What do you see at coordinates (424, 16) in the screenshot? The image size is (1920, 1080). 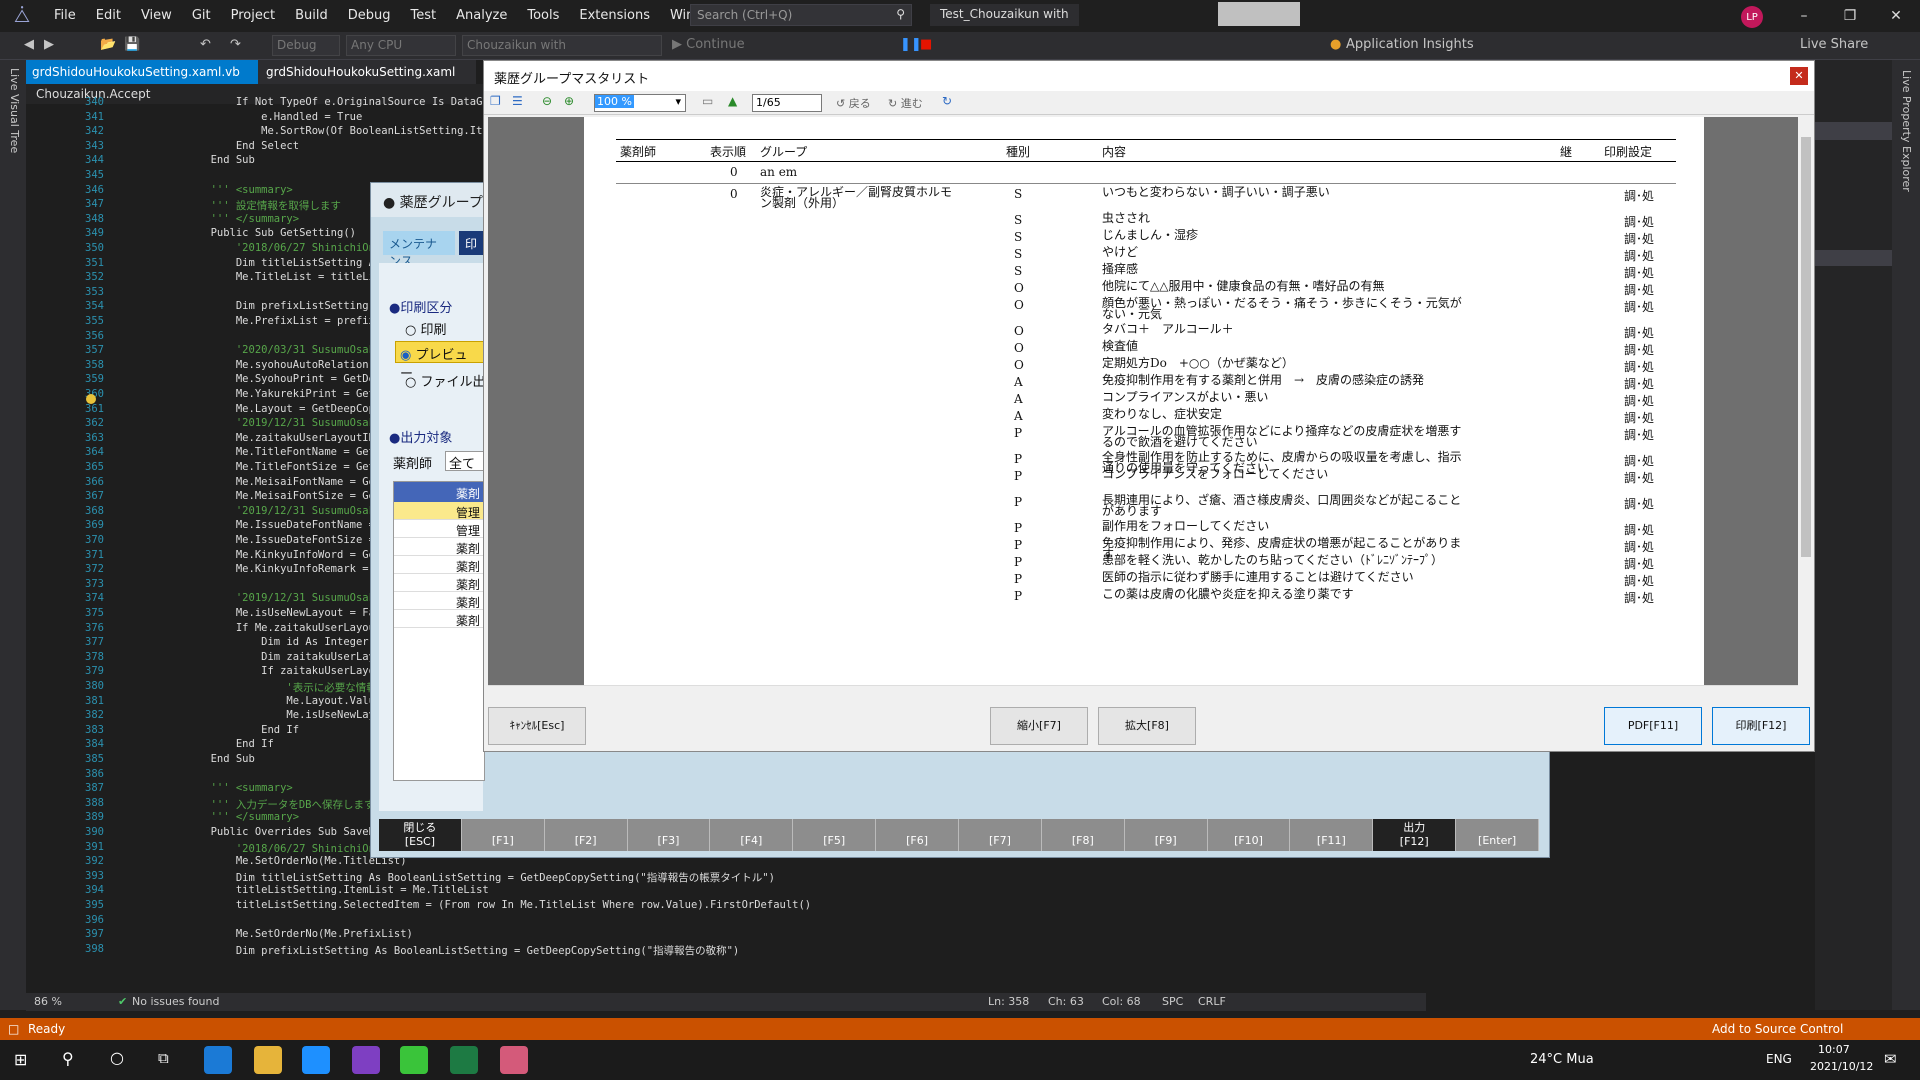 I see `menu-item-test: Test` at bounding box center [424, 16].